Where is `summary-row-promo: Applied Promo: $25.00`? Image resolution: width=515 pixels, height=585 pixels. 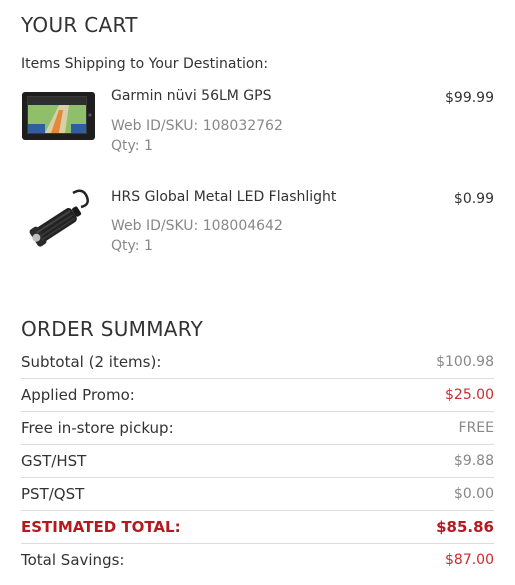 summary-row-promo: Applied Promo: $25.00 is located at coordinates (257, 395).